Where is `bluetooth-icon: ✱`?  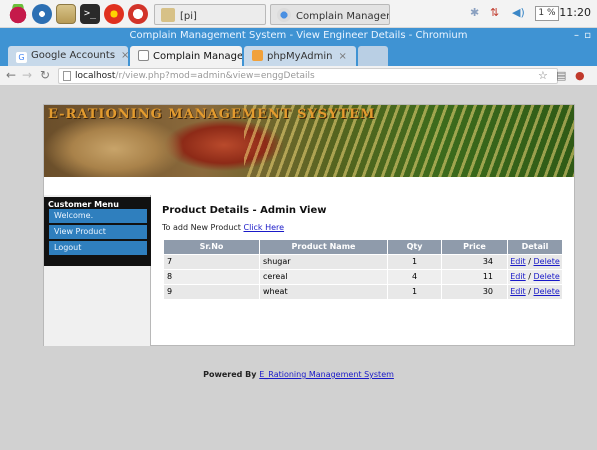 bluetooth-icon: ✱ is located at coordinates (474, 12).